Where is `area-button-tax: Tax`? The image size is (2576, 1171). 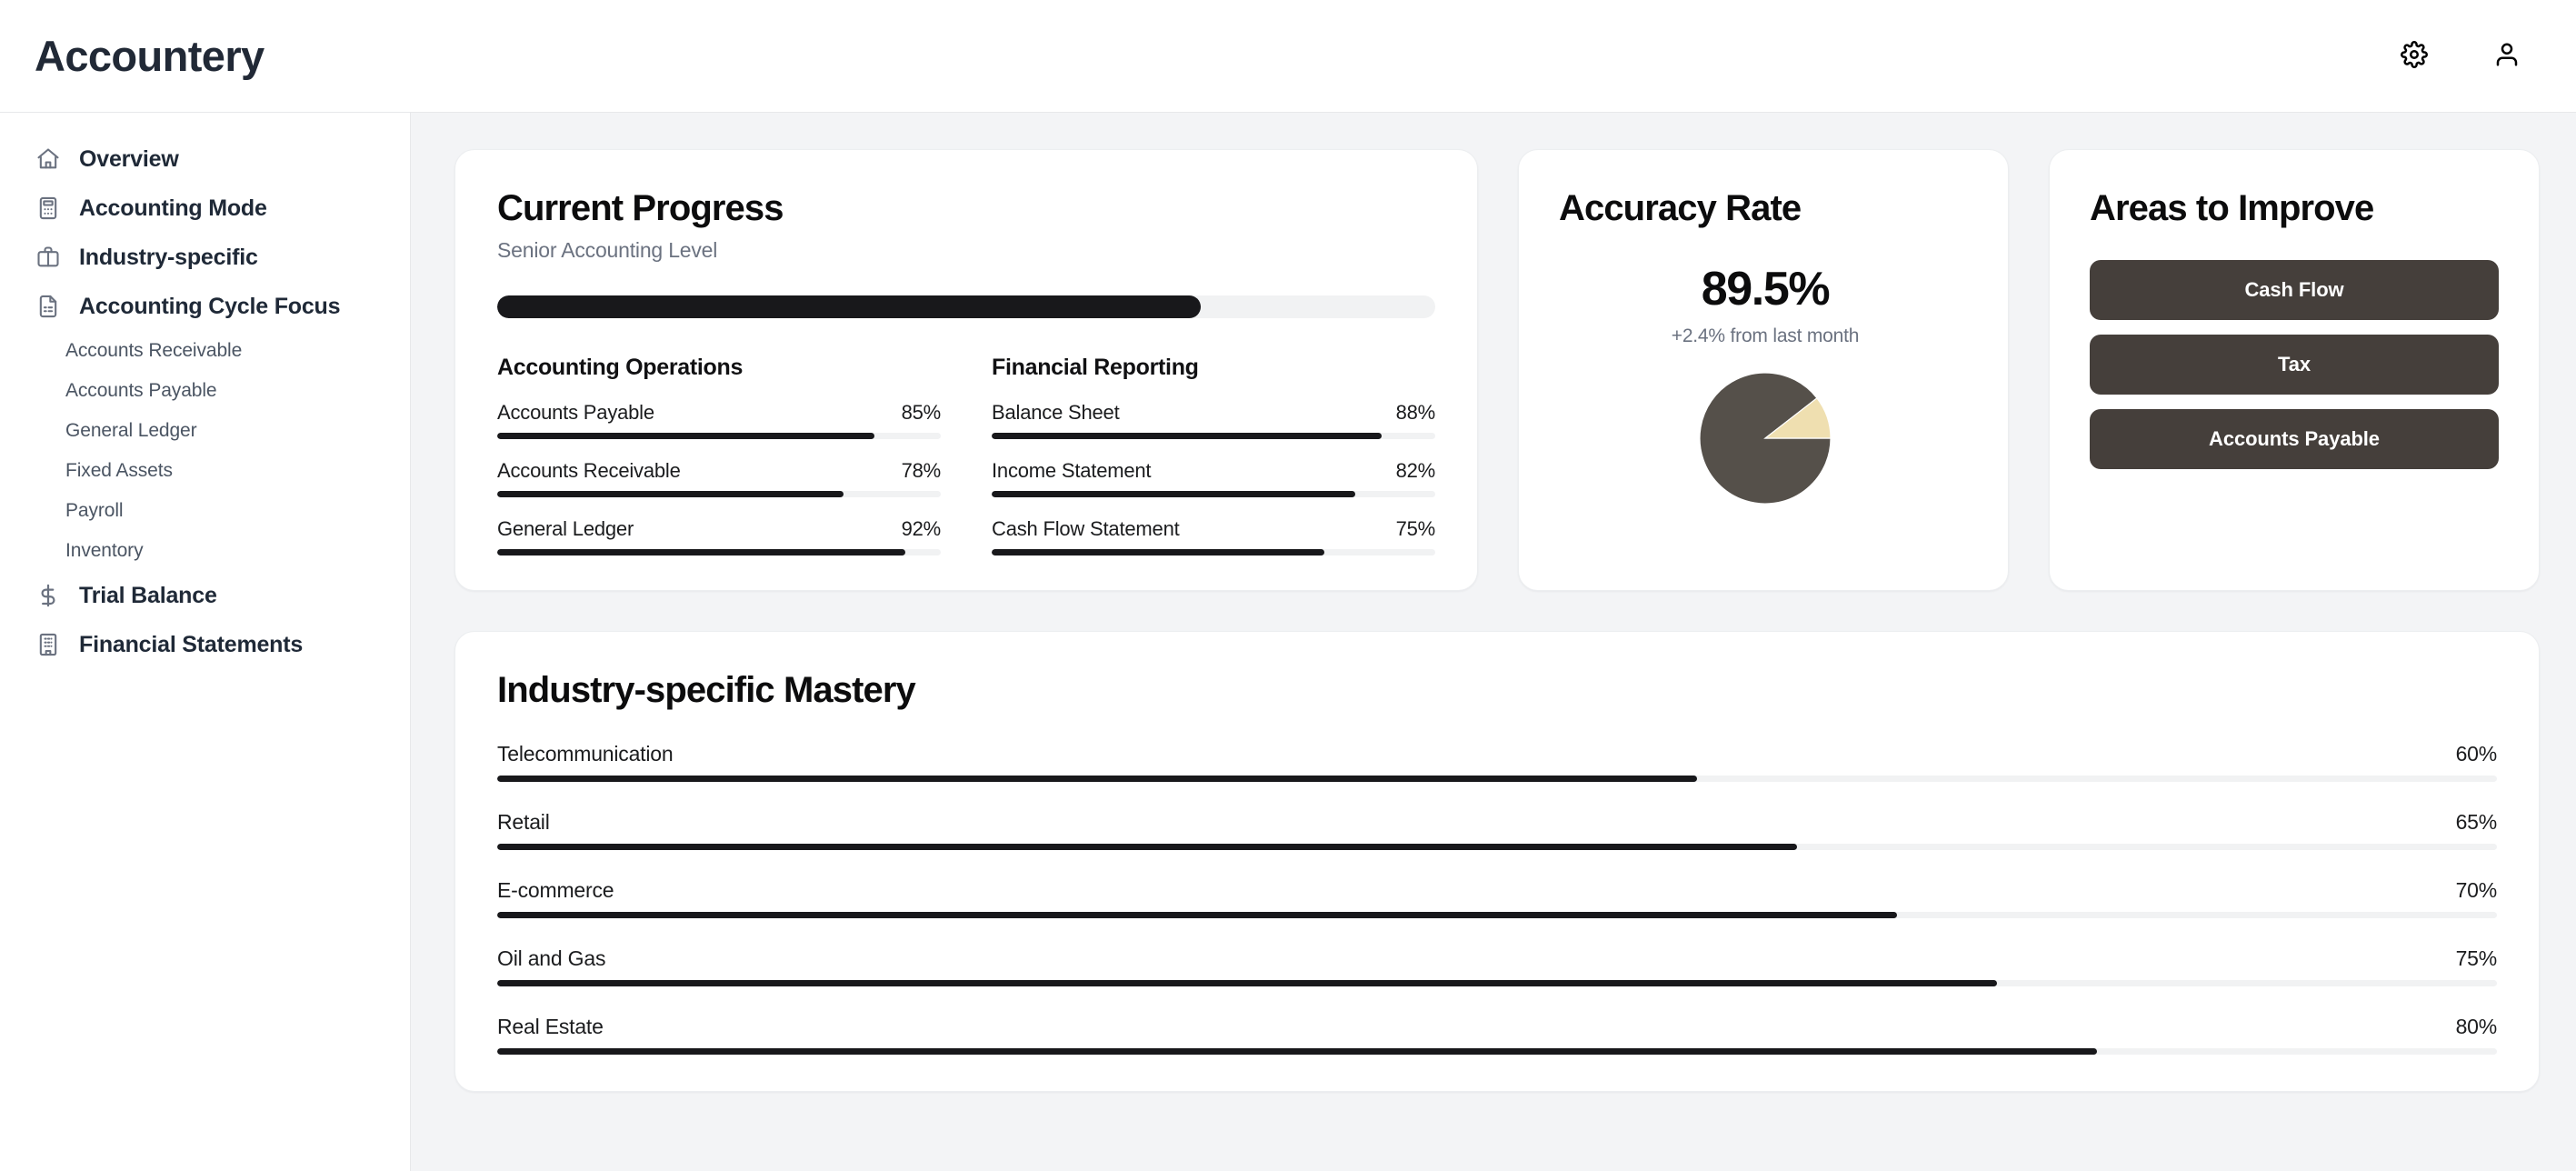
area-button-tax: Tax is located at coordinates (2294, 364).